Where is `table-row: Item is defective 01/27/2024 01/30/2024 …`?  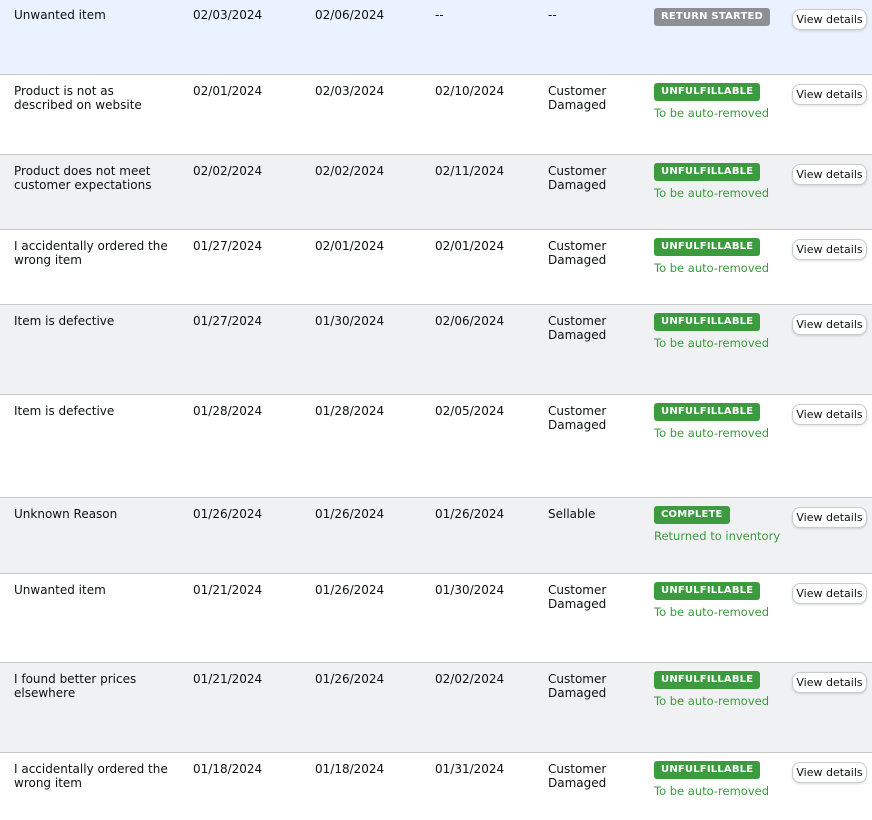
table-row: Item is defective 01/27/2024 01/30/2024 … is located at coordinates (436, 350).